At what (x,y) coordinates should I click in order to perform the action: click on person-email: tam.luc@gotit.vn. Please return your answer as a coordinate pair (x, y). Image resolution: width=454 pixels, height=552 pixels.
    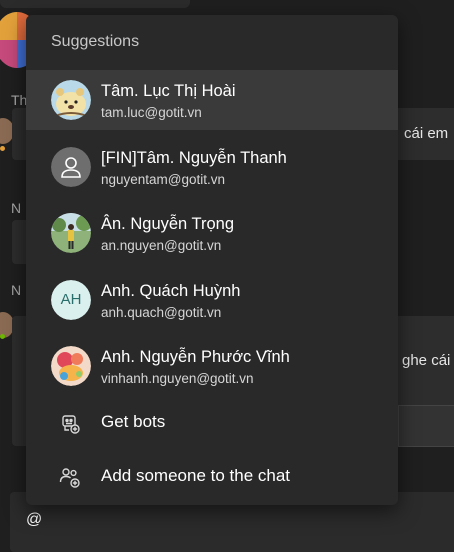
    Looking at the image, I should click on (151, 112).